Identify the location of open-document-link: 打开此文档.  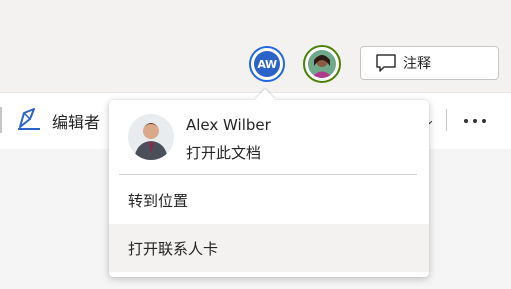
(223, 152).